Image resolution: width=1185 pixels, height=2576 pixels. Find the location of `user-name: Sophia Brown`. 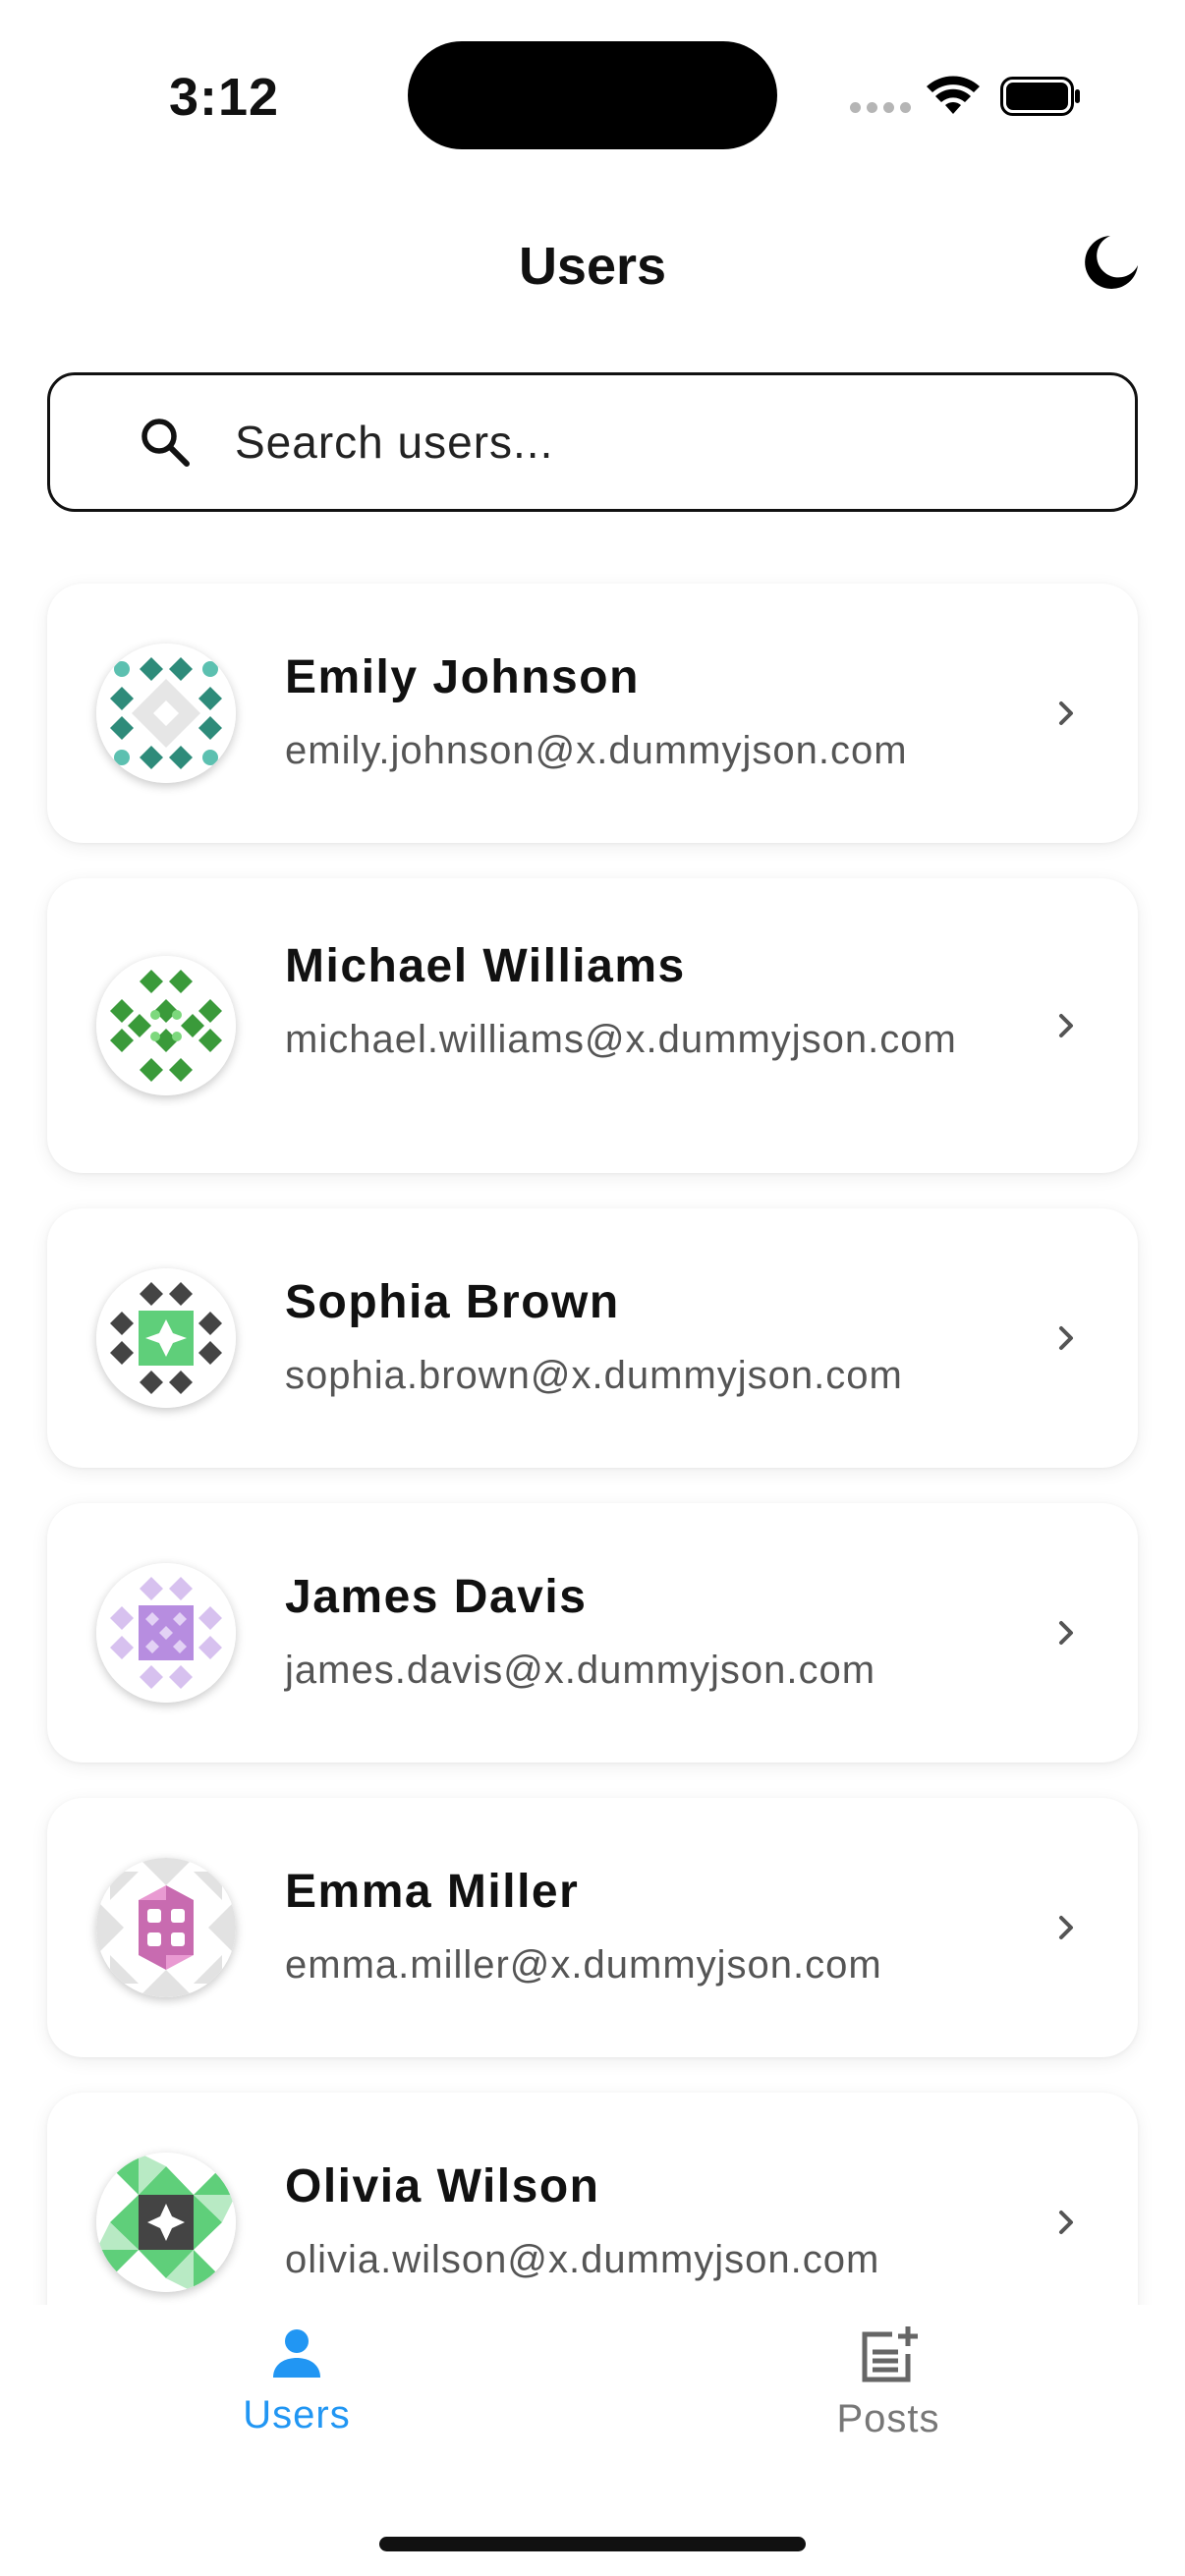

user-name: Sophia Brown is located at coordinates (453, 1302).